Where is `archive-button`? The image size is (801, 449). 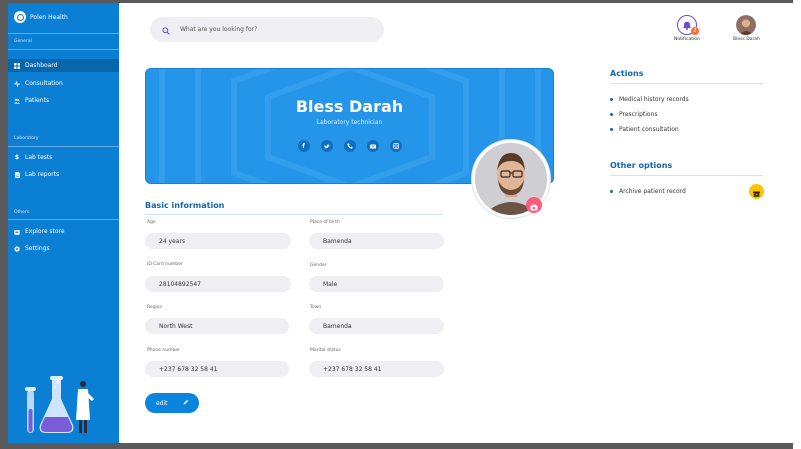 archive-button is located at coordinates (756, 191).